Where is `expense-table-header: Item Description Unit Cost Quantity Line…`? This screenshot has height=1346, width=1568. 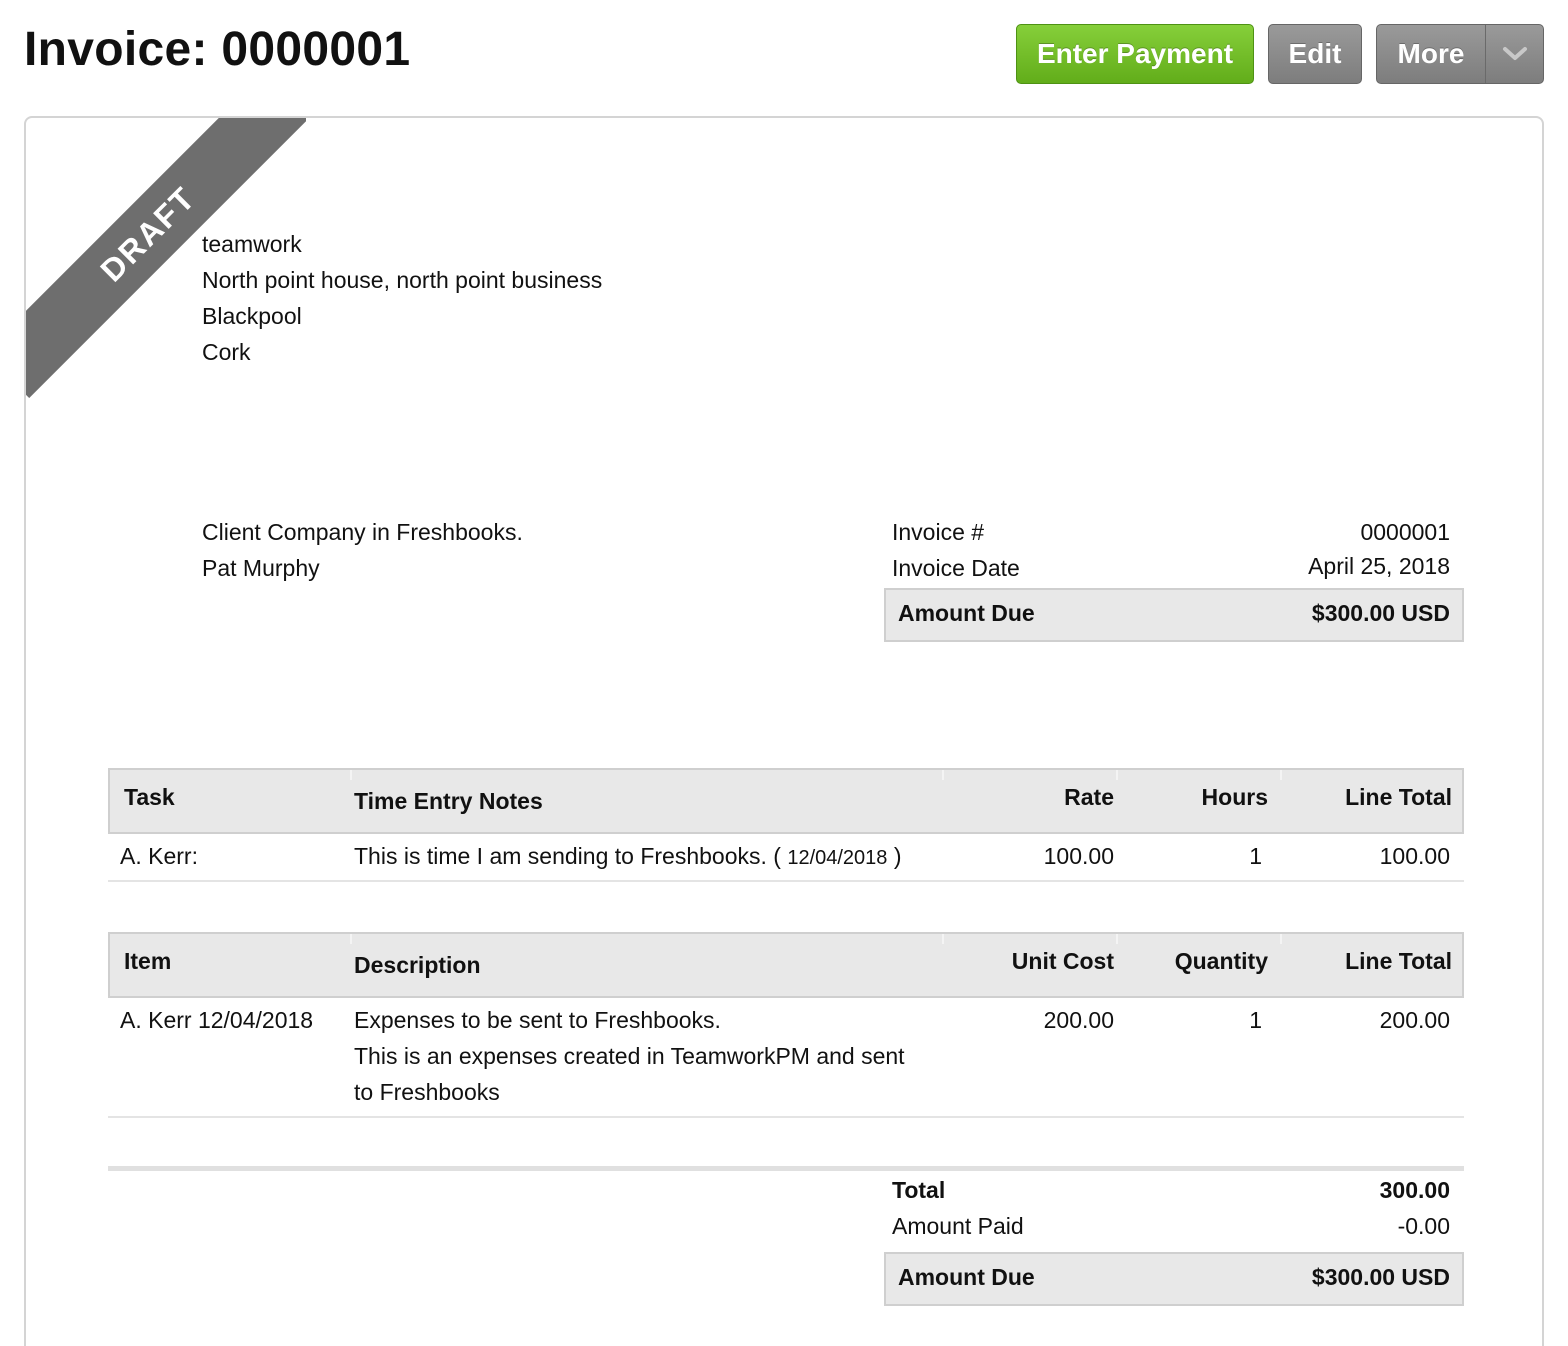
expense-table-header: Item Description Unit Cost Quantity Line… is located at coordinates (786, 965).